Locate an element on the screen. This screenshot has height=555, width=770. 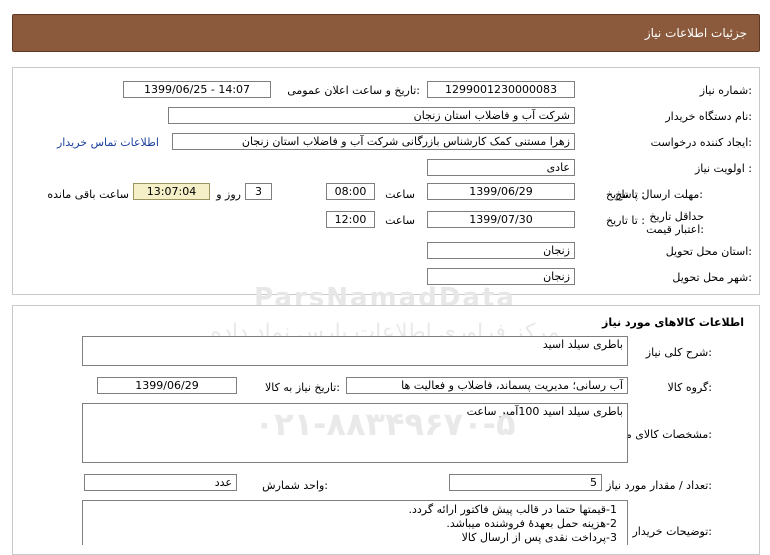
need-number-label: شماره نیاز: is located at coordinates (725, 90).